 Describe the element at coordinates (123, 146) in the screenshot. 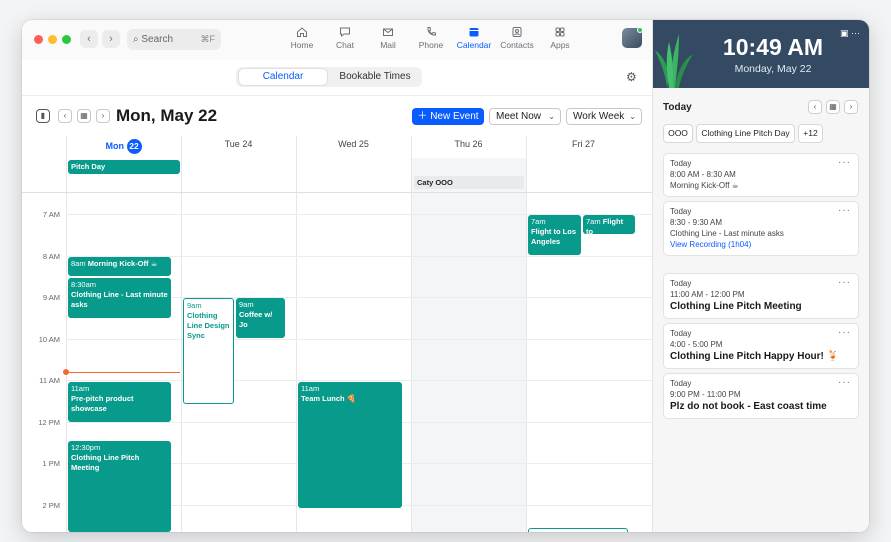

I see `day-header-mon: Mon 22` at that location.